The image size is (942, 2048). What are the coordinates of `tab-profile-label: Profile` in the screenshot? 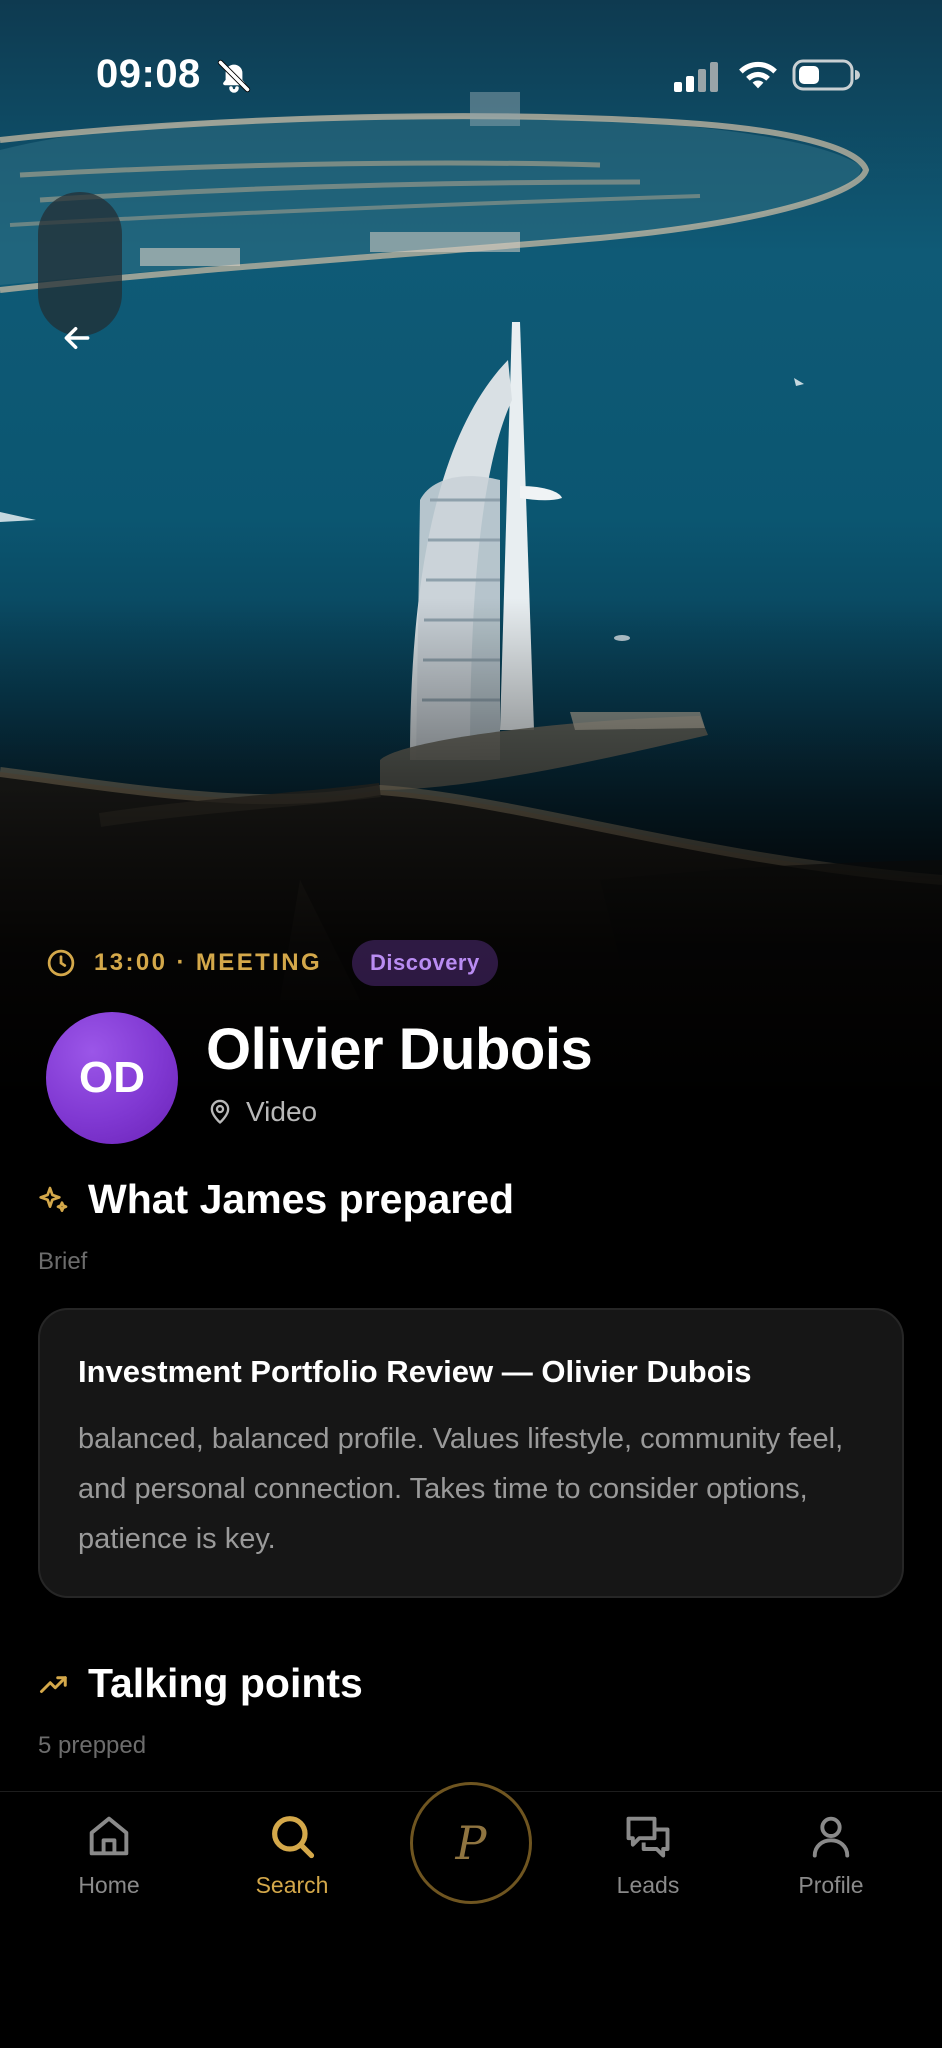 It's located at (831, 1885).